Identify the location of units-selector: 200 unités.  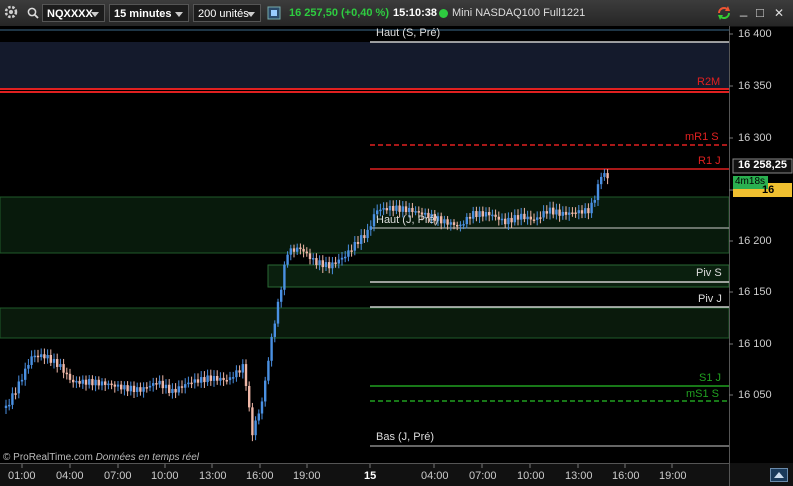
(227, 13).